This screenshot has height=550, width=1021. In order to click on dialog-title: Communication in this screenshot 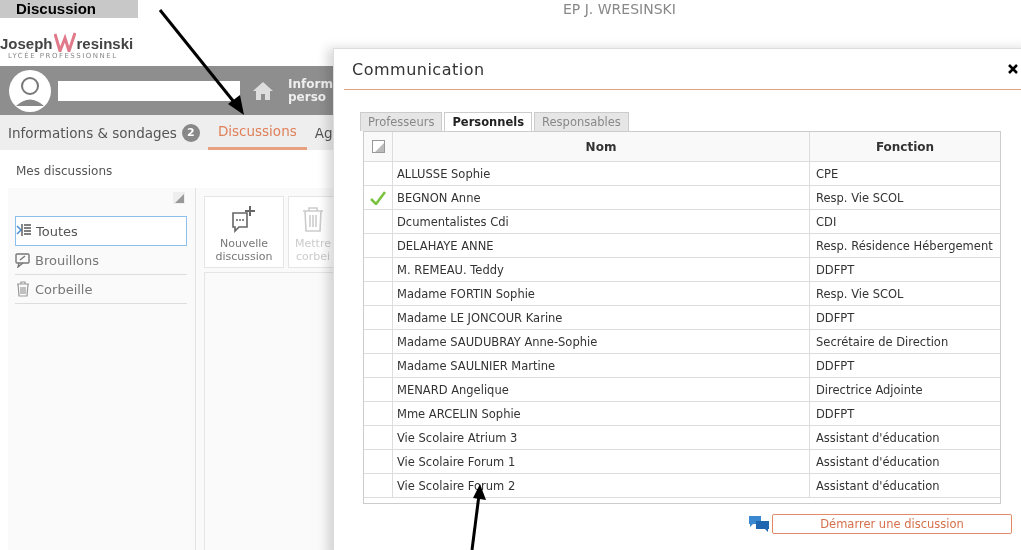, I will do `click(418, 69)`.